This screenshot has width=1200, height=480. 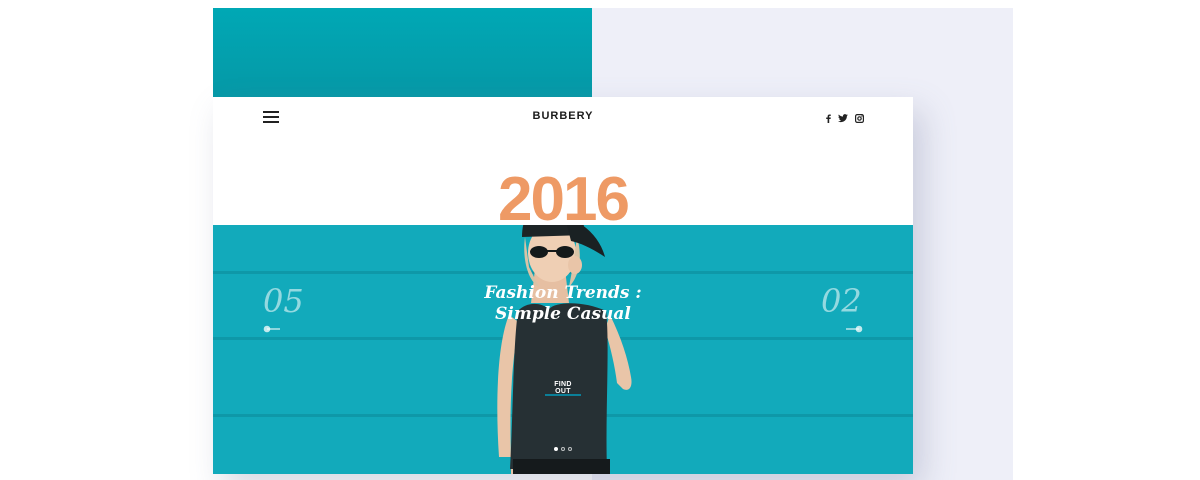 I want to click on headline-line-1: Fashion Trends :, so click(x=563, y=293).